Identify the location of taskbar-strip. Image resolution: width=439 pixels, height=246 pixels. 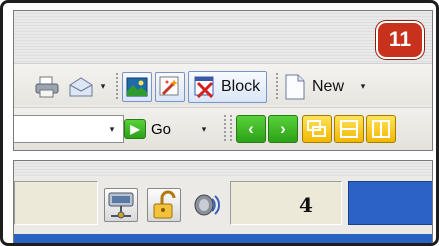
(223, 238).